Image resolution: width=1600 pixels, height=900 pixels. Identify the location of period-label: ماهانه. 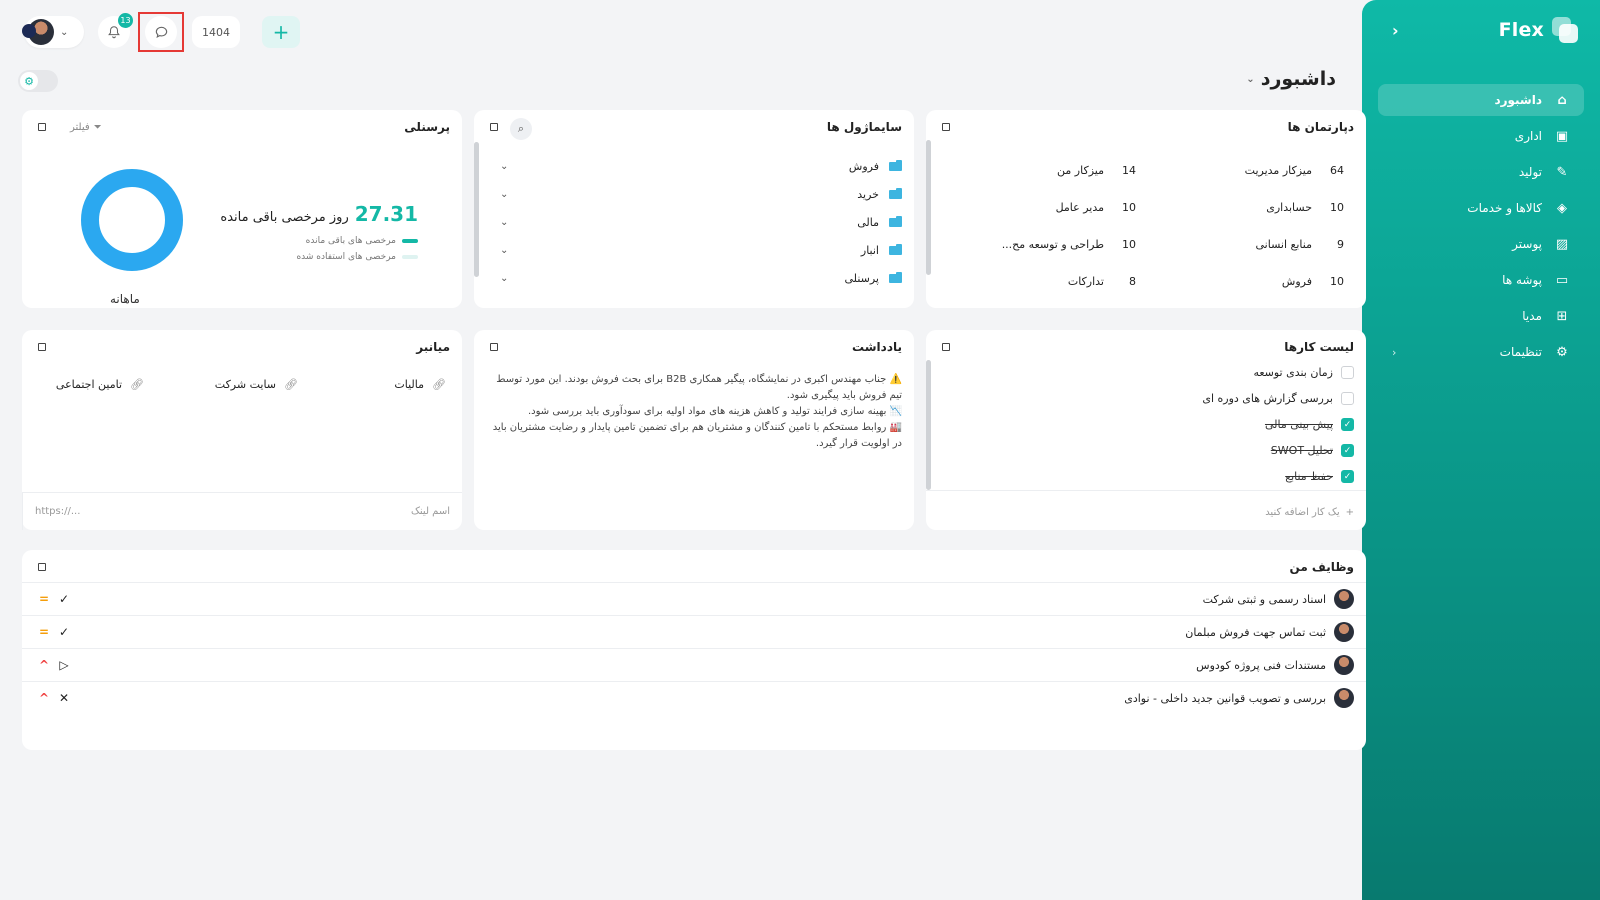
(125, 299).